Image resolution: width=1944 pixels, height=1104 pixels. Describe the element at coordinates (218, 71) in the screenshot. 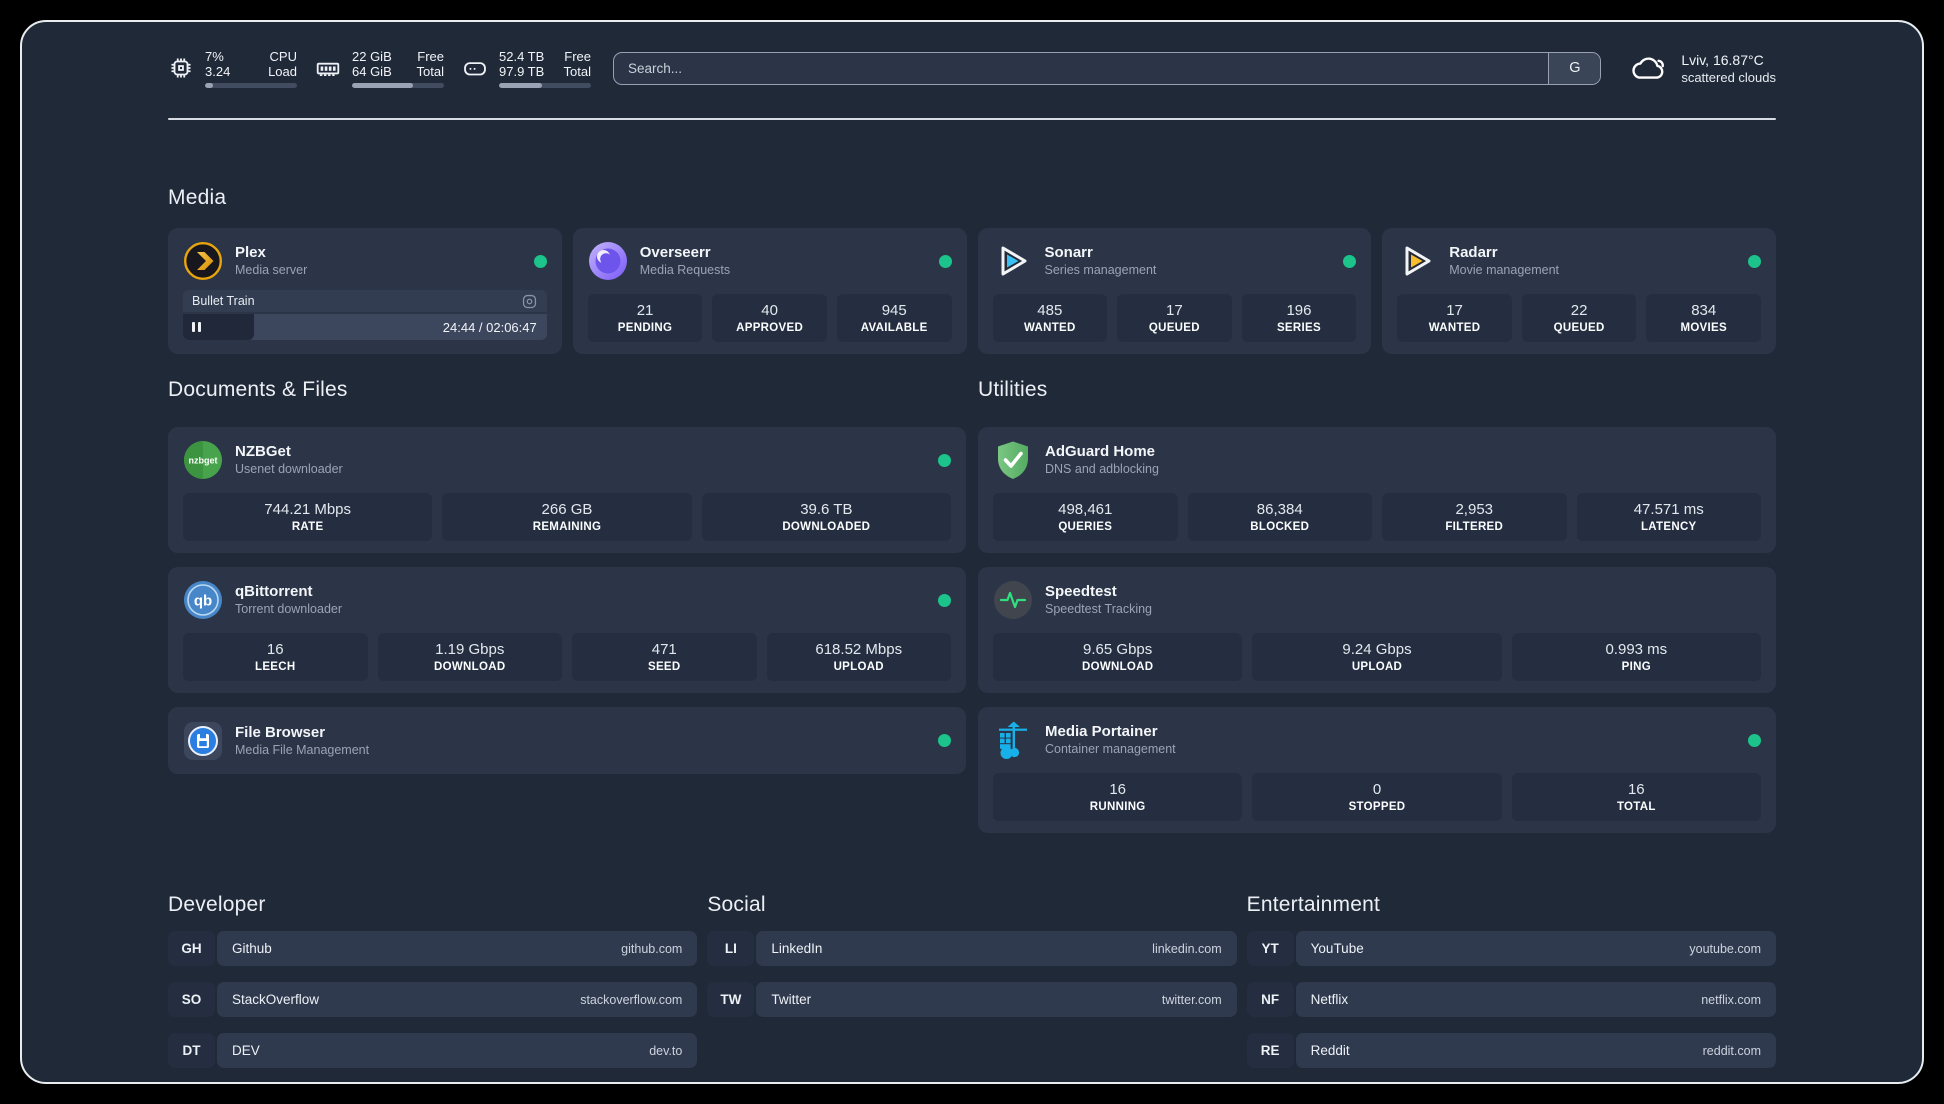

I see `cpu-load-value: 3.24` at that location.